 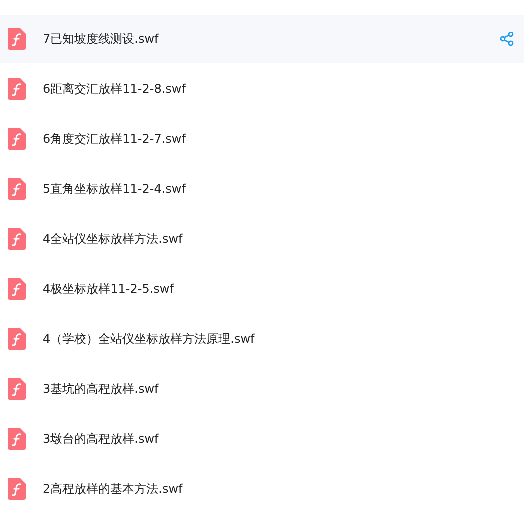 What do you see at coordinates (115, 89) in the screenshot?
I see `file-name: 6距离交汇放样11-2-8.swf` at bounding box center [115, 89].